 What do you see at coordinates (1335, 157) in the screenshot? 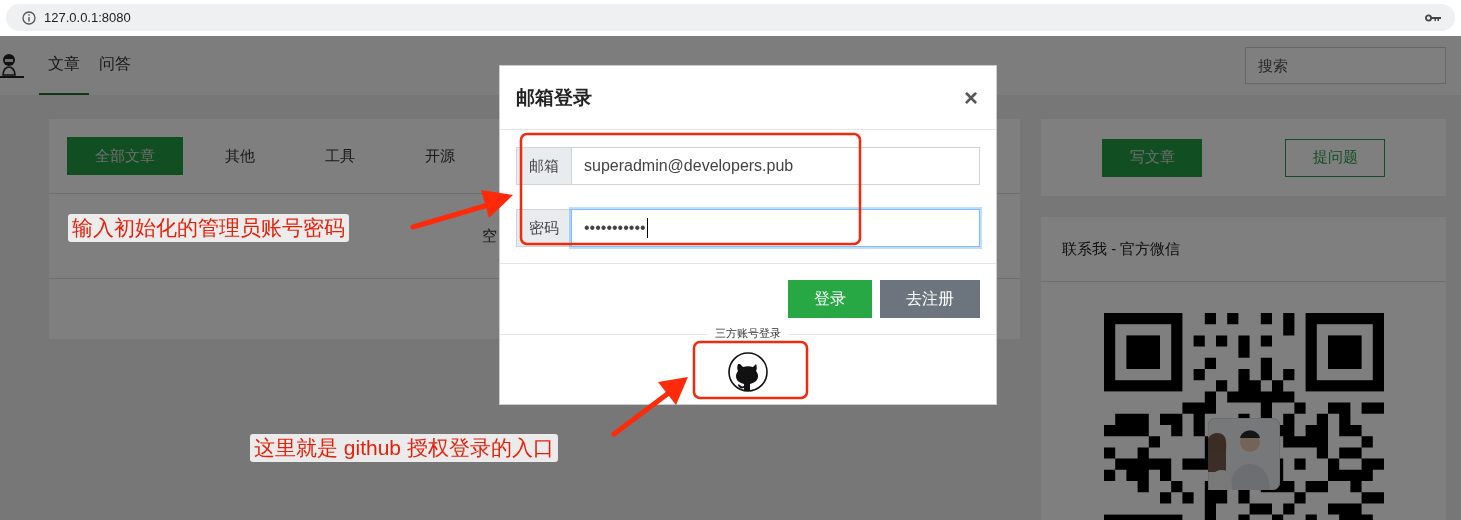
I see `action-button: 提问题` at bounding box center [1335, 157].